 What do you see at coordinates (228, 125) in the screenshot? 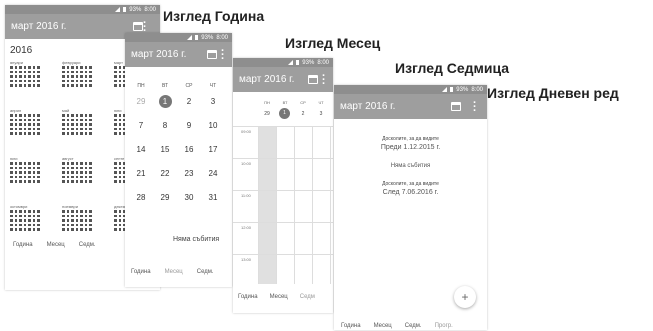
I see `day-cell: 11` at bounding box center [228, 125].